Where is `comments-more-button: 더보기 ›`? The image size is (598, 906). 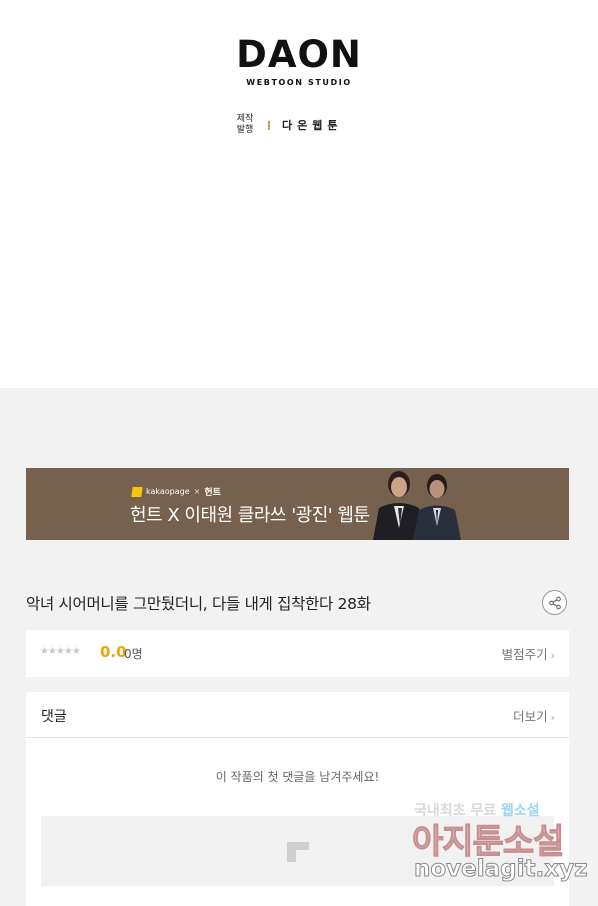
comments-more-button: 더보기 › is located at coordinates (534, 715).